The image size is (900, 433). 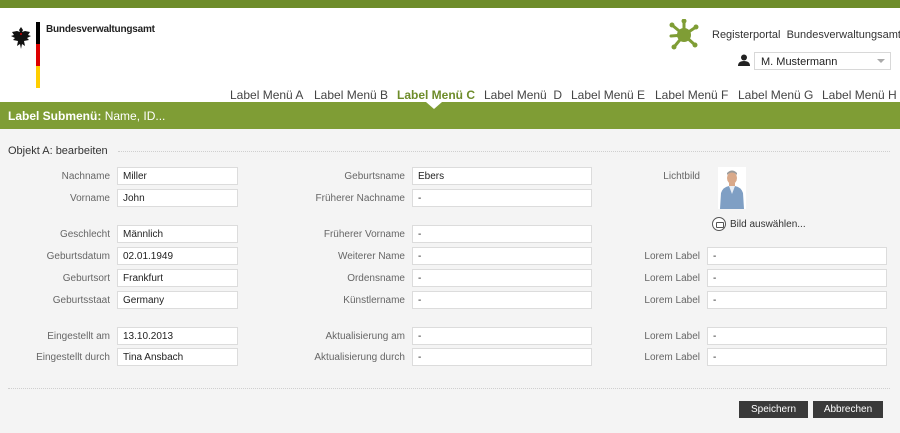 I want to click on user-icon, so click(x=744, y=60).